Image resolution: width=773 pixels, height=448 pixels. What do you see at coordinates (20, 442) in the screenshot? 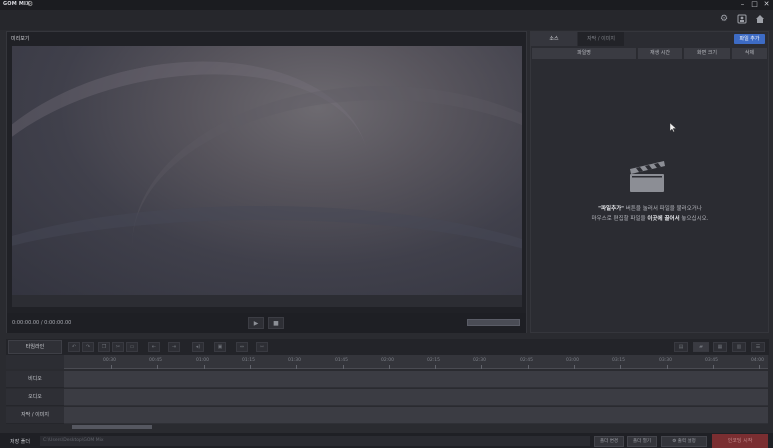
I see `save-folder-label: 저장 폴더` at bounding box center [20, 442].